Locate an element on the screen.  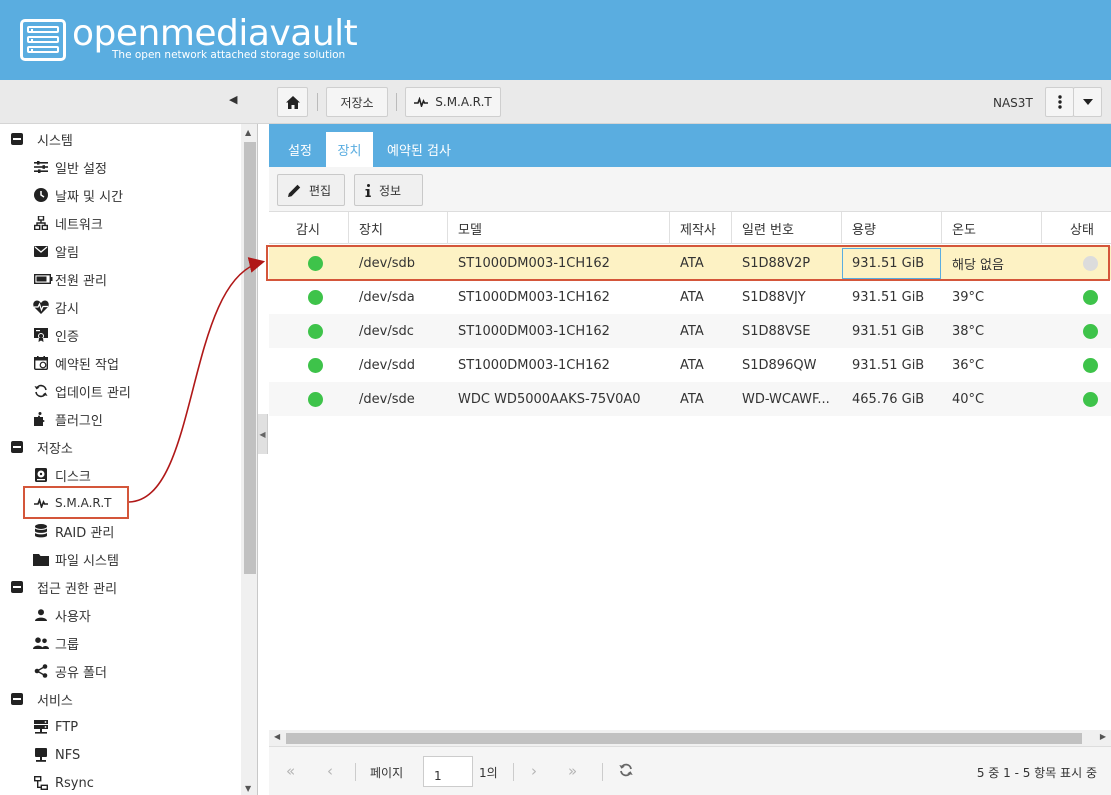
users-icon is located at coordinates (41, 643).